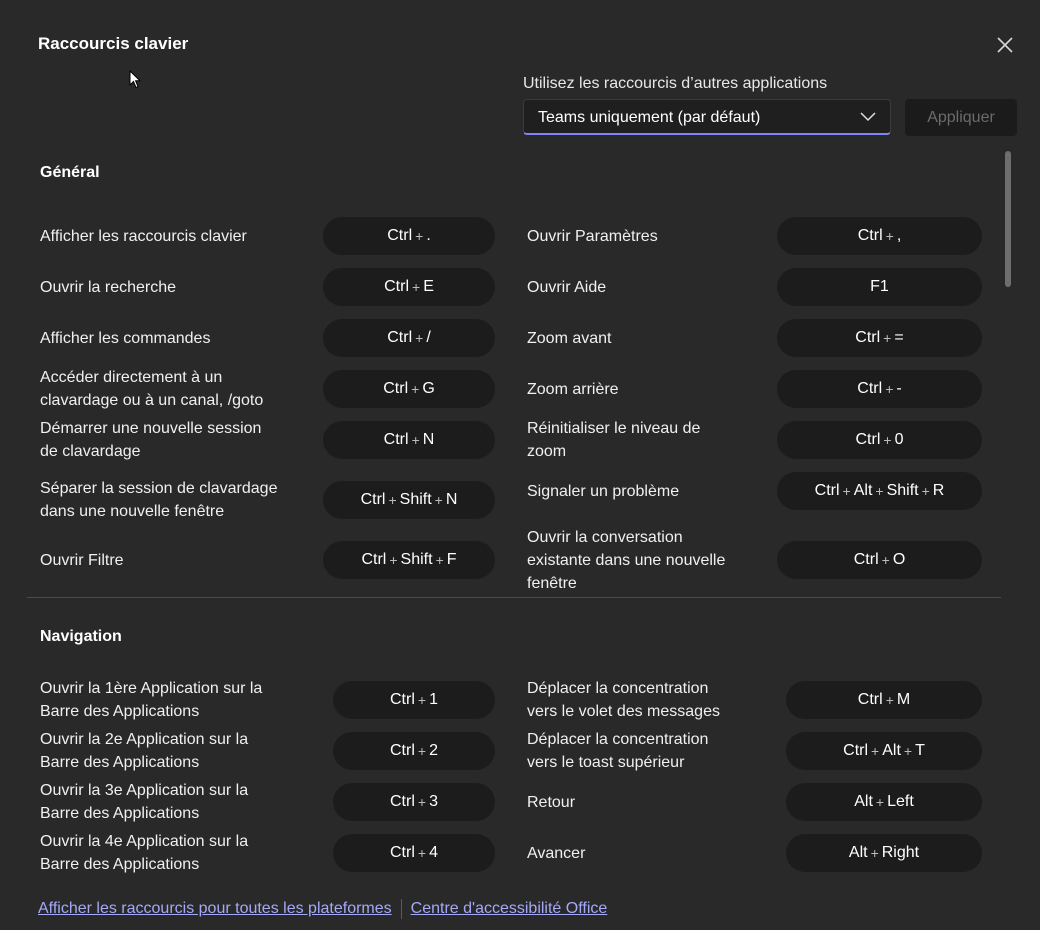 This screenshot has height=930, width=1040. I want to click on mouse-pointer-icon, so click(135, 79).